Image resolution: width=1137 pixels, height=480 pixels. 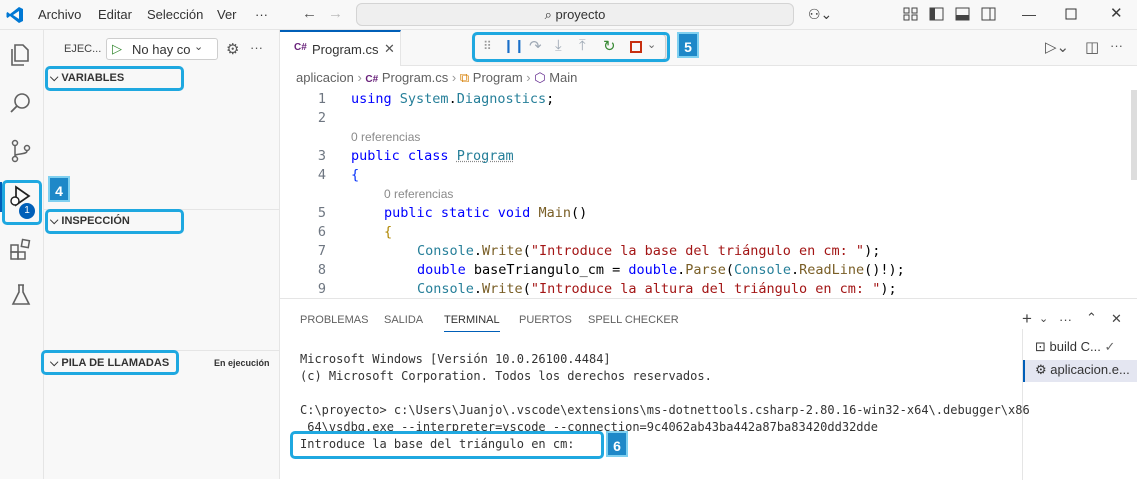 I want to click on menu-editar: Editar, so click(x=115, y=14).